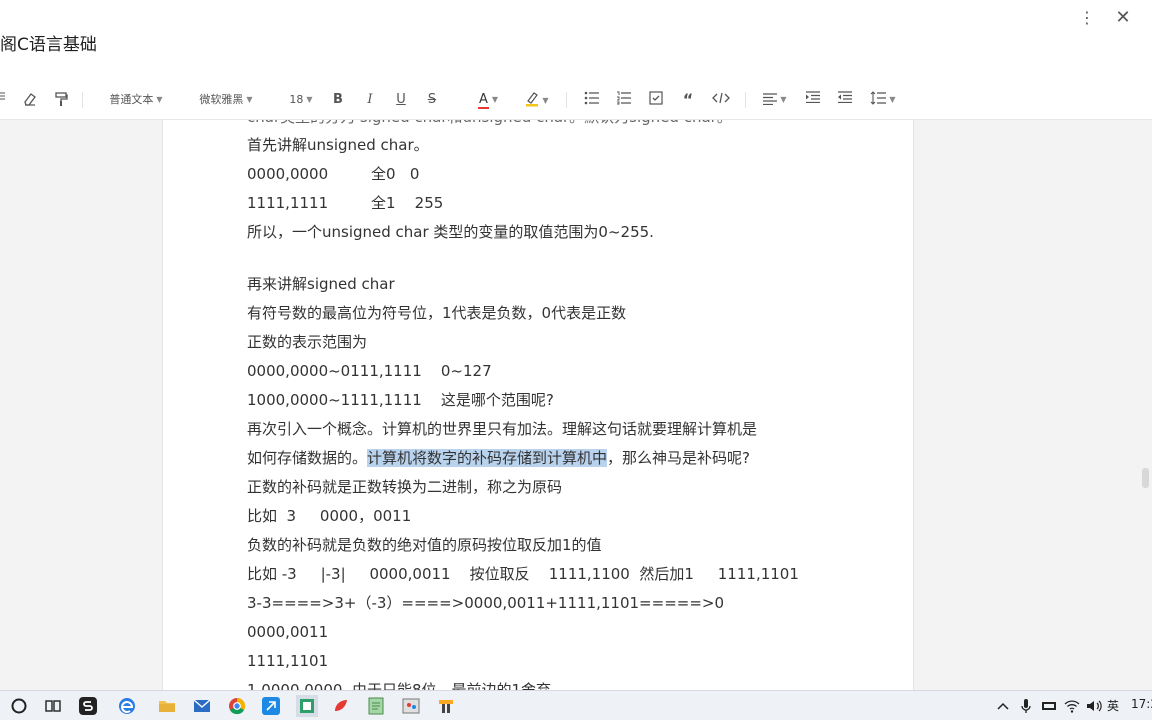 Image resolution: width=1152 pixels, height=720 pixels. What do you see at coordinates (1003, 706) in the screenshot?
I see `chevron-up-icon` at bounding box center [1003, 706].